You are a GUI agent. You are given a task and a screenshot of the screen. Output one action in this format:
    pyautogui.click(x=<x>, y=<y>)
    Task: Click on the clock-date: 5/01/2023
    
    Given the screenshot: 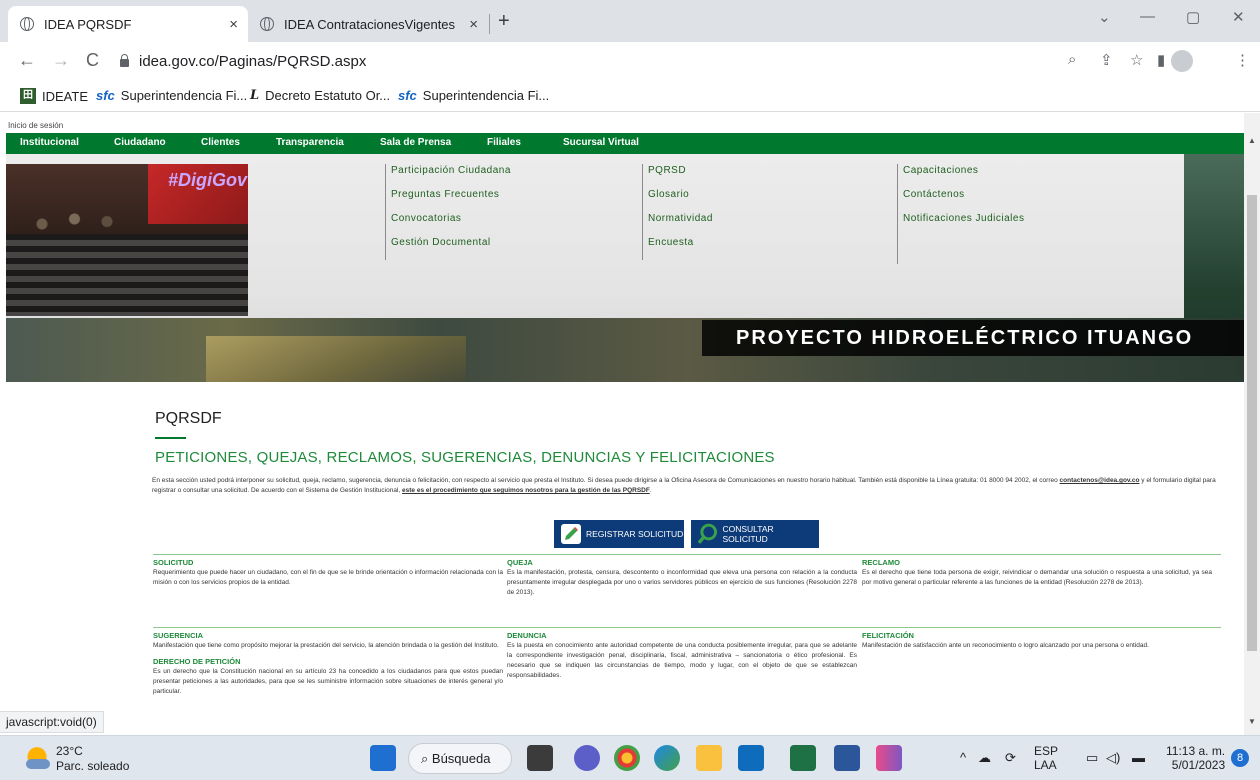 What is the action you would take?
    pyautogui.click(x=1198, y=765)
    